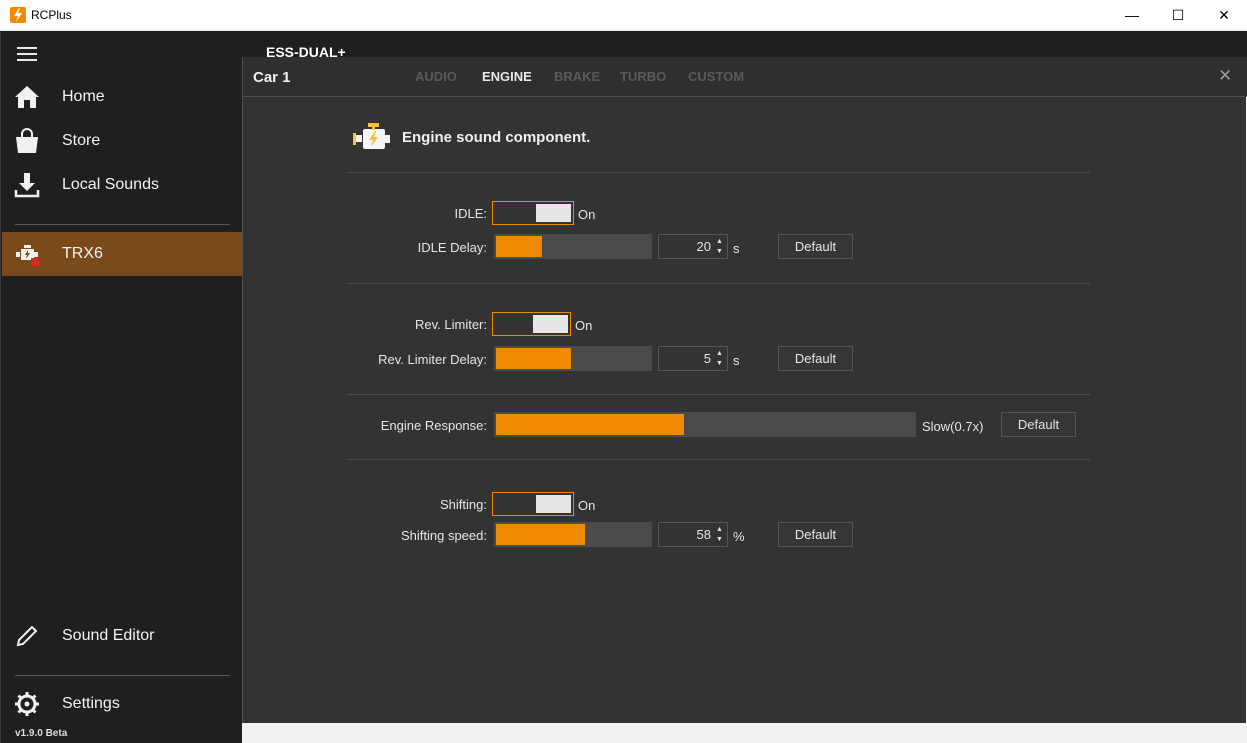 The width and height of the screenshot is (1247, 743). Describe the element at coordinates (470, 213) in the screenshot. I see `idle-label: IDLE:` at that location.